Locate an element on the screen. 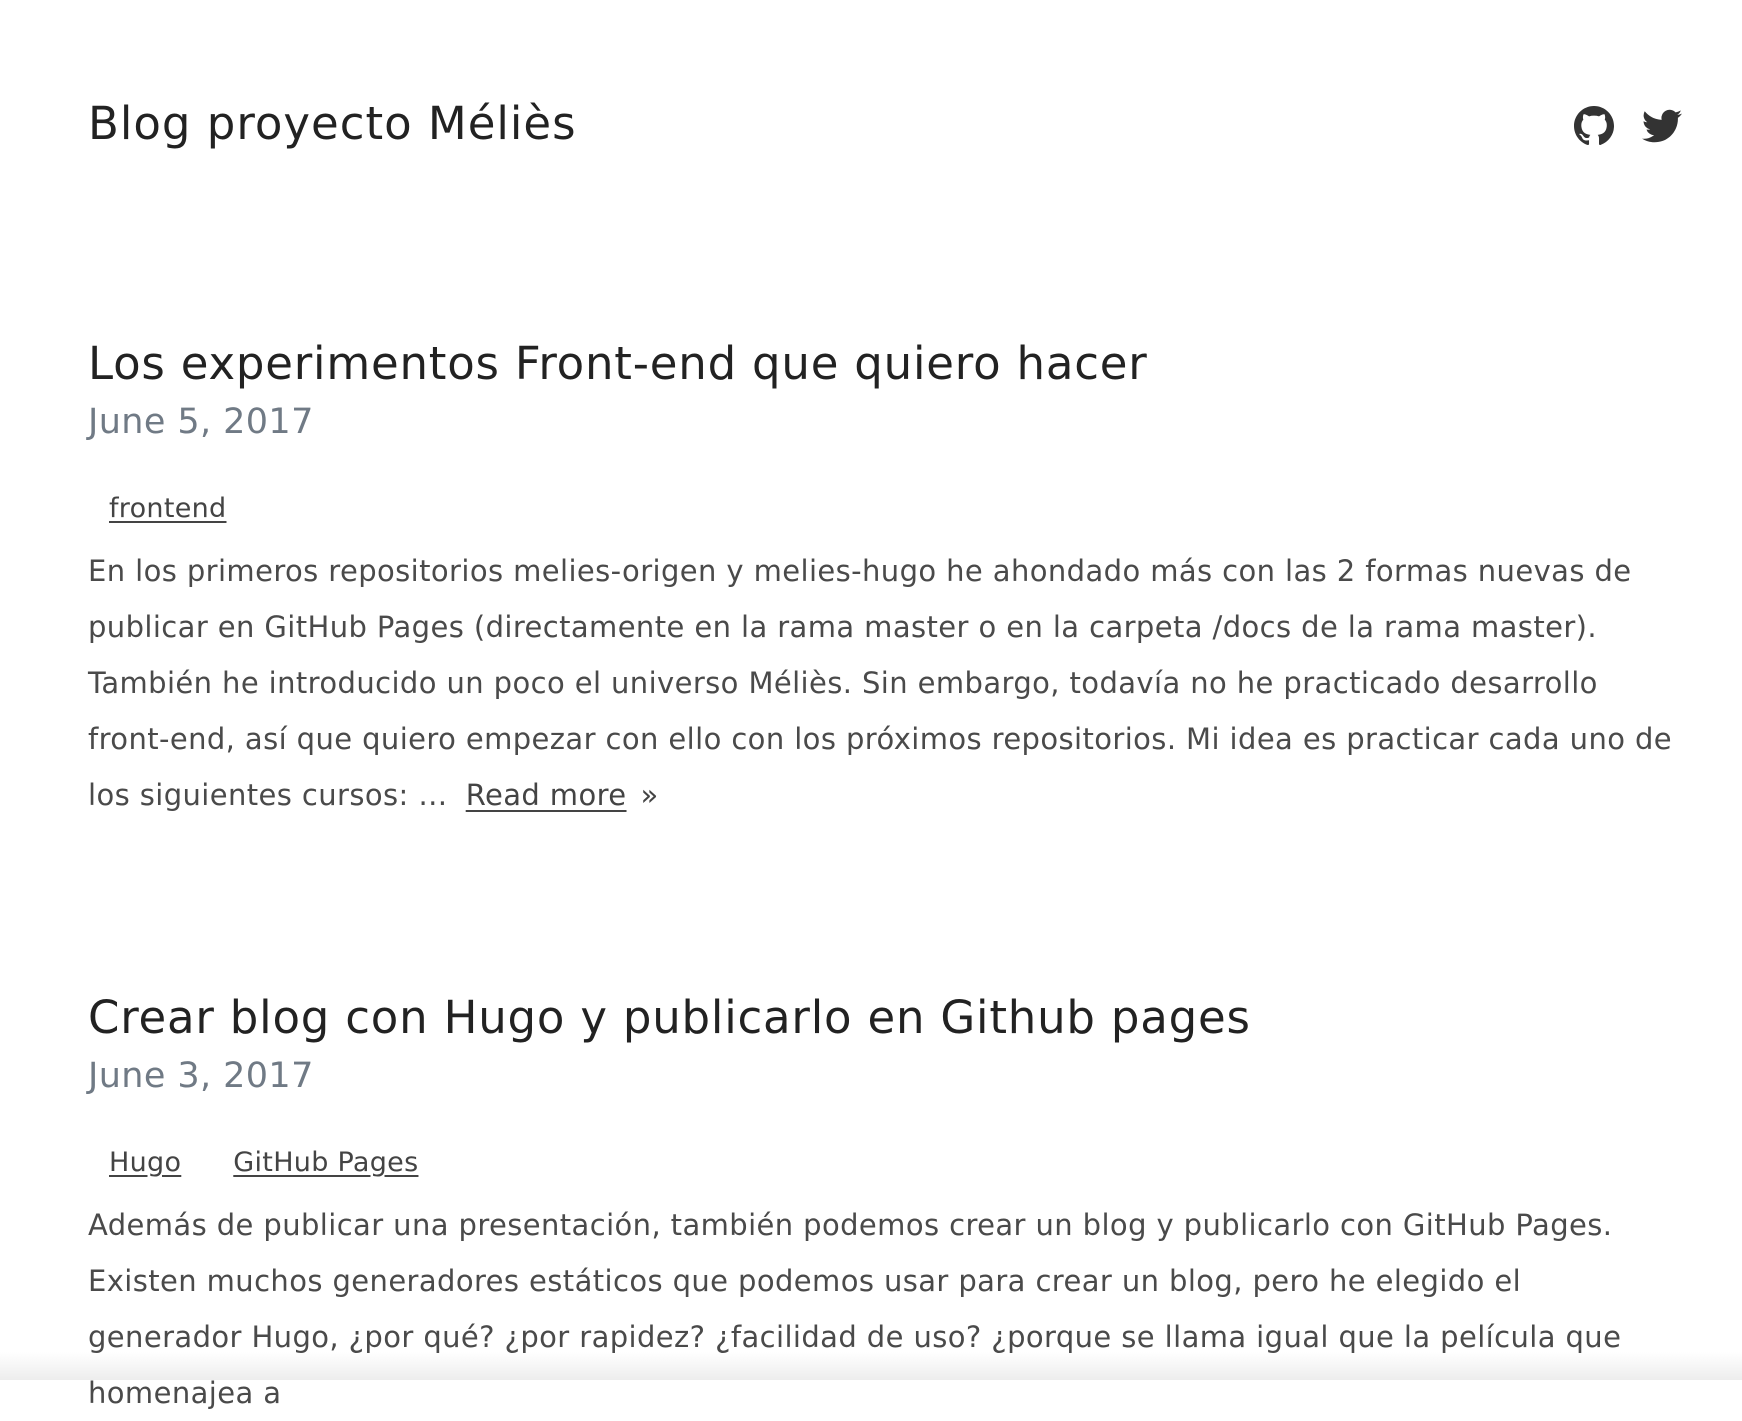 This screenshot has height=1421, width=1742. read-more-link: Read more is located at coordinates (546, 795).